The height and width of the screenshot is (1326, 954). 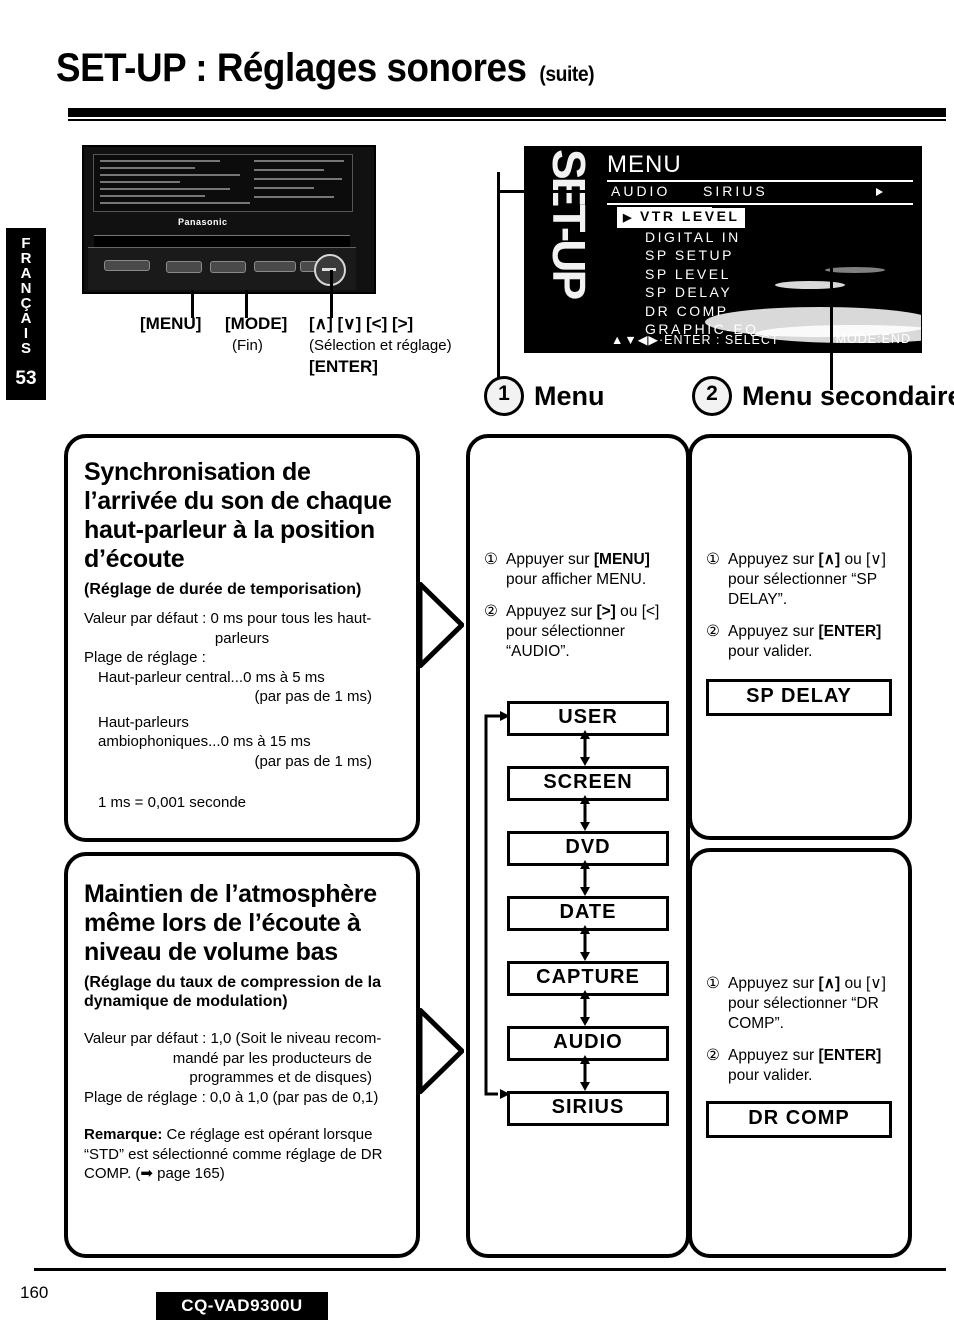 What do you see at coordinates (850, 1055) in the screenshot?
I see `submenu-2-step-2-key: [ENTER]` at bounding box center [850, 1055].